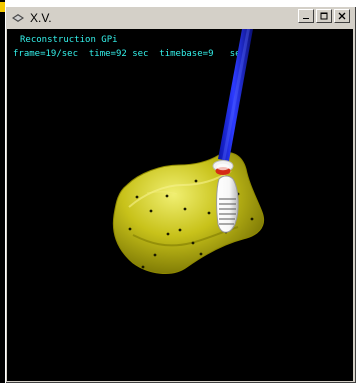 This screenshot has height=383, width=363. I want to click on maximize-icon, so click(324, 16).